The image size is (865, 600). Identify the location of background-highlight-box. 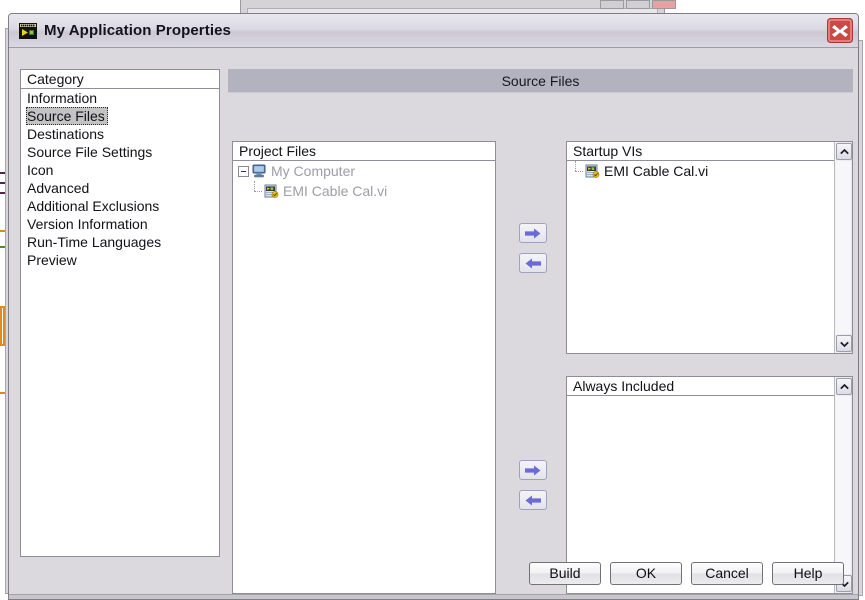
(2, 326).